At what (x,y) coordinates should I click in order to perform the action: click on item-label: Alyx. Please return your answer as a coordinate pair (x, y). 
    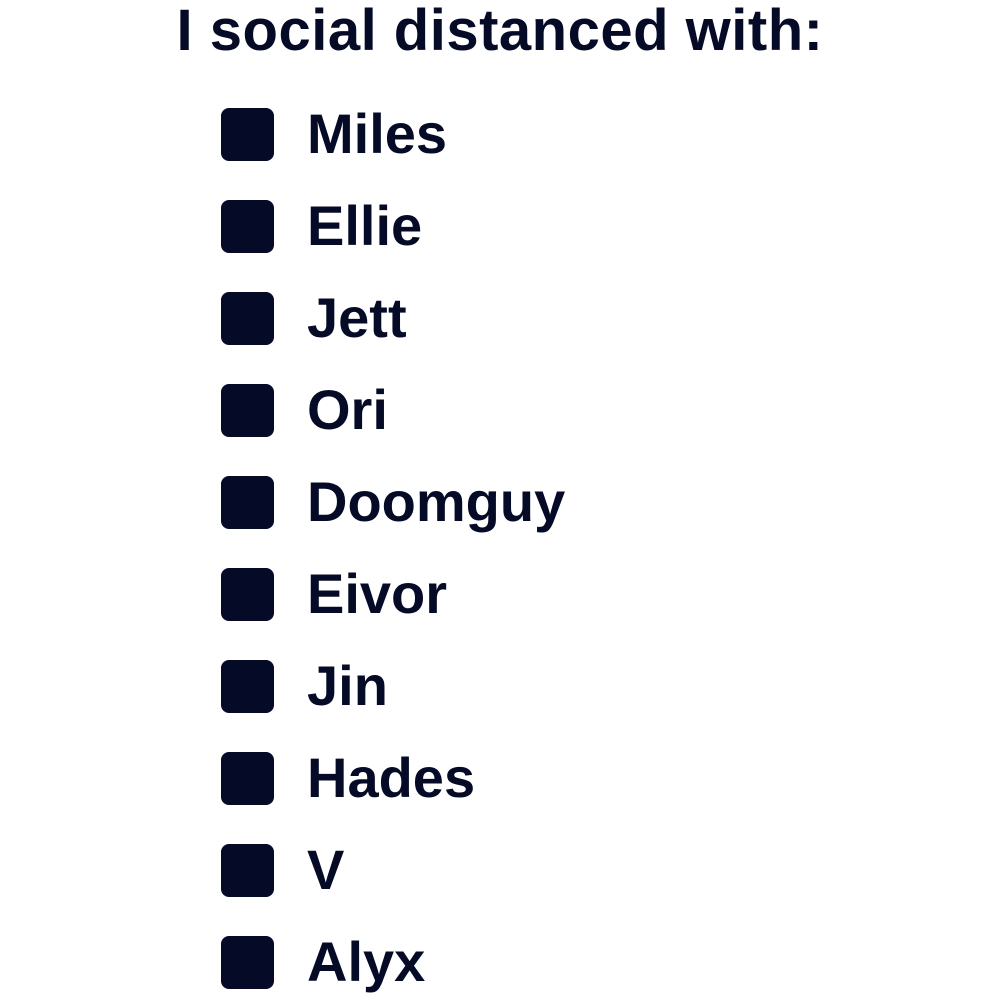
    Looking at the image, I should click on (366, 961).